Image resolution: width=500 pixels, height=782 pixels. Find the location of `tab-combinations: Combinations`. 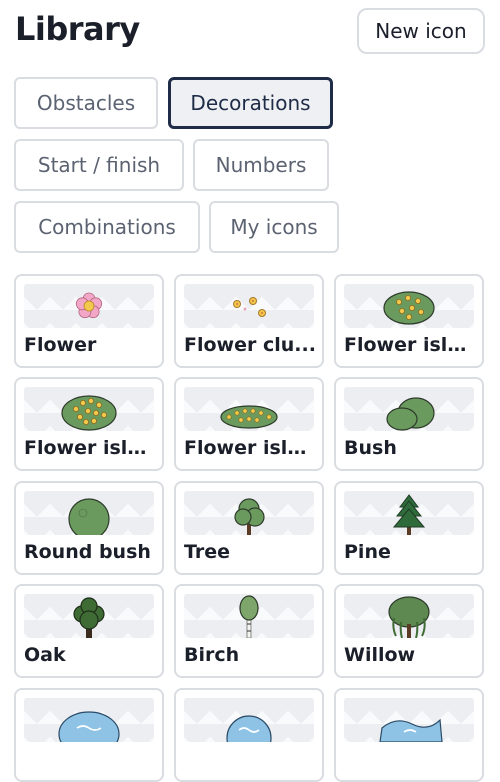

tab-combinations: Combinations is located at coordinates (107, 227).